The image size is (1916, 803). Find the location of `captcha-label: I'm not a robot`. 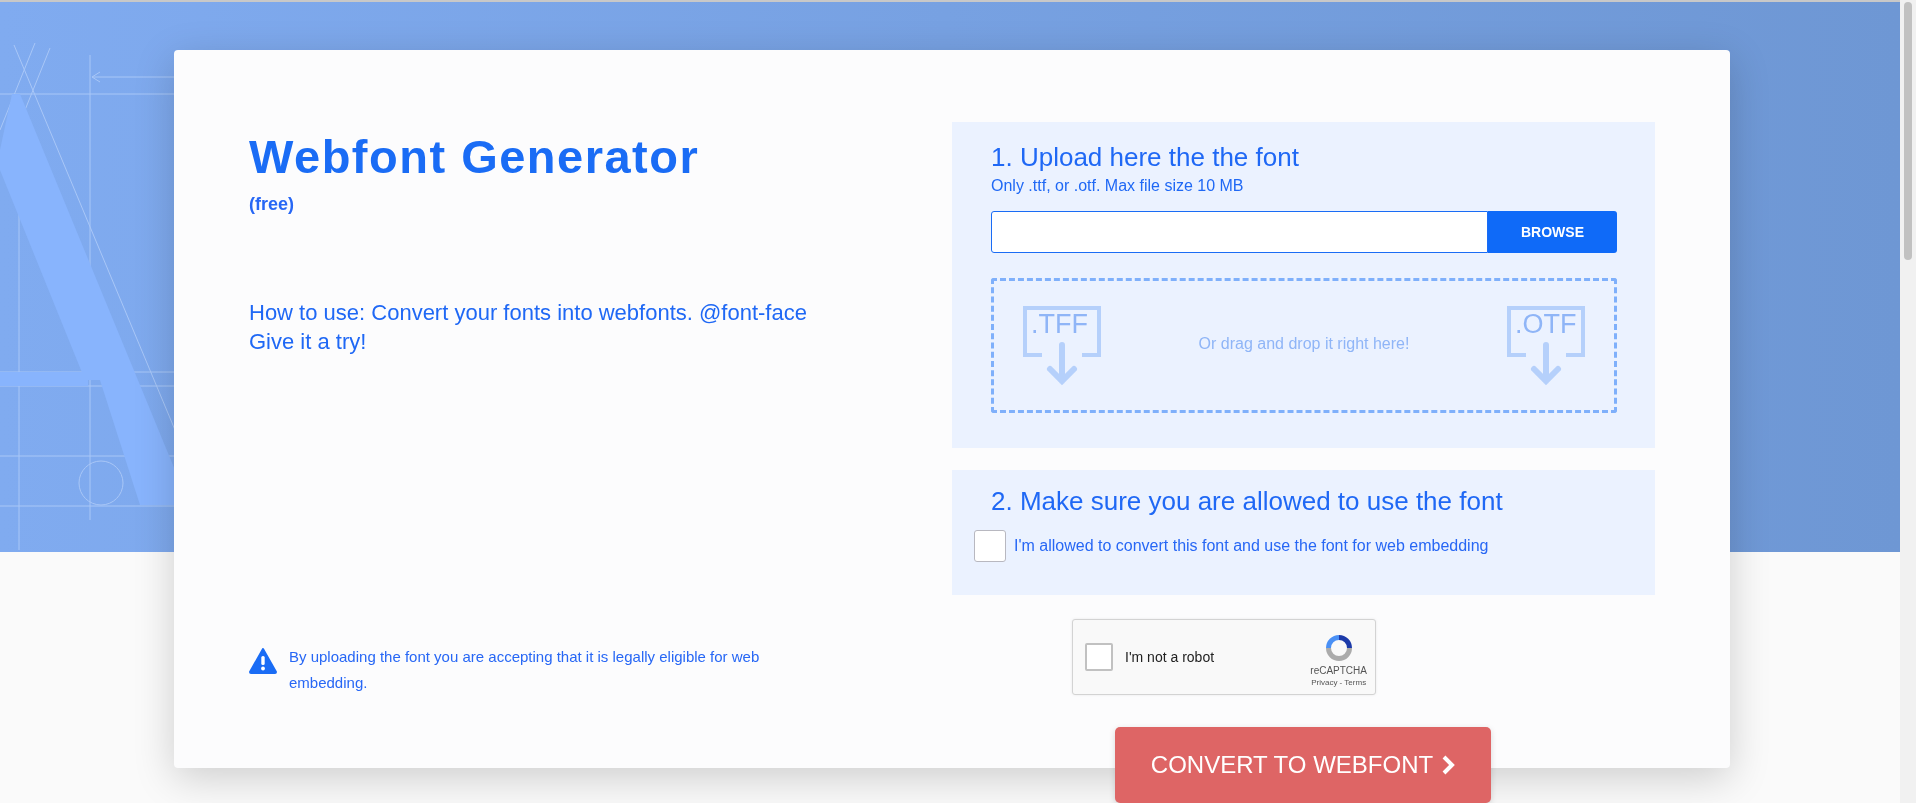

captcha-label: I'm not a robot is located at coordinates (1170, 657).